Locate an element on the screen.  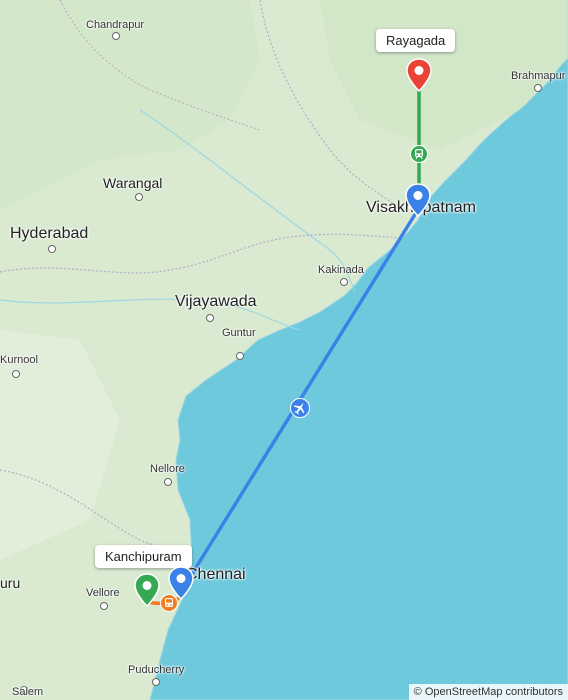
city-dot-kakinada is located at coordinates (344, 282).